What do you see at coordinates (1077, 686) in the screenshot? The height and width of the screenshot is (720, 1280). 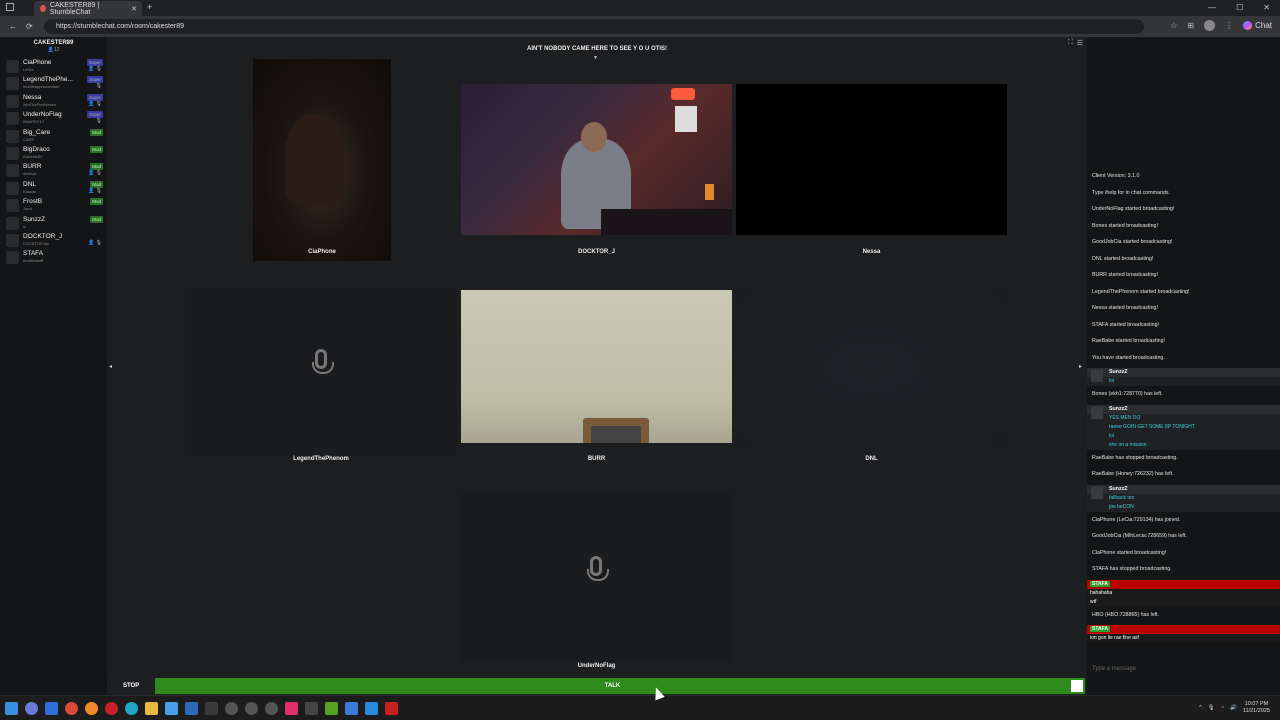 I see `talk-lock-toggle` at bounding box center [1077, 686].